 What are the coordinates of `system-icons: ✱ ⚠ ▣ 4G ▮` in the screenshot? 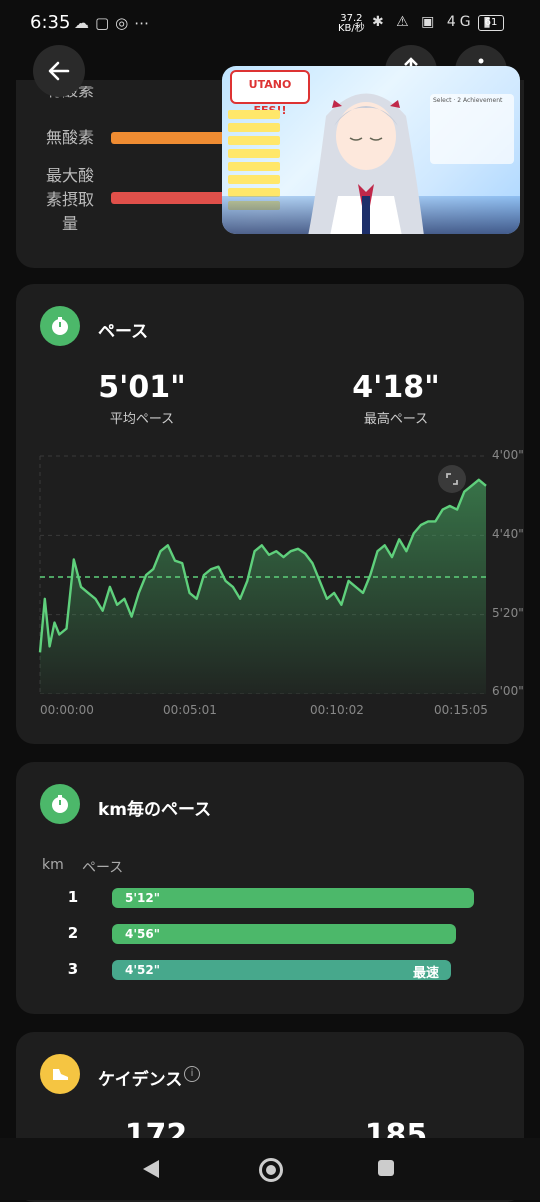 It's located at (433, 22).